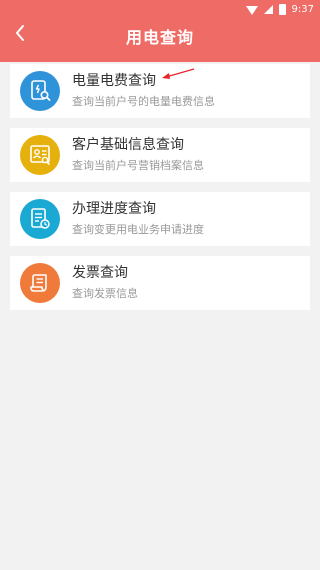  Describe the element at coordinates (128, 145) in the screenshot. I see `menu-item-title: 客户基础信息查询` at that location.